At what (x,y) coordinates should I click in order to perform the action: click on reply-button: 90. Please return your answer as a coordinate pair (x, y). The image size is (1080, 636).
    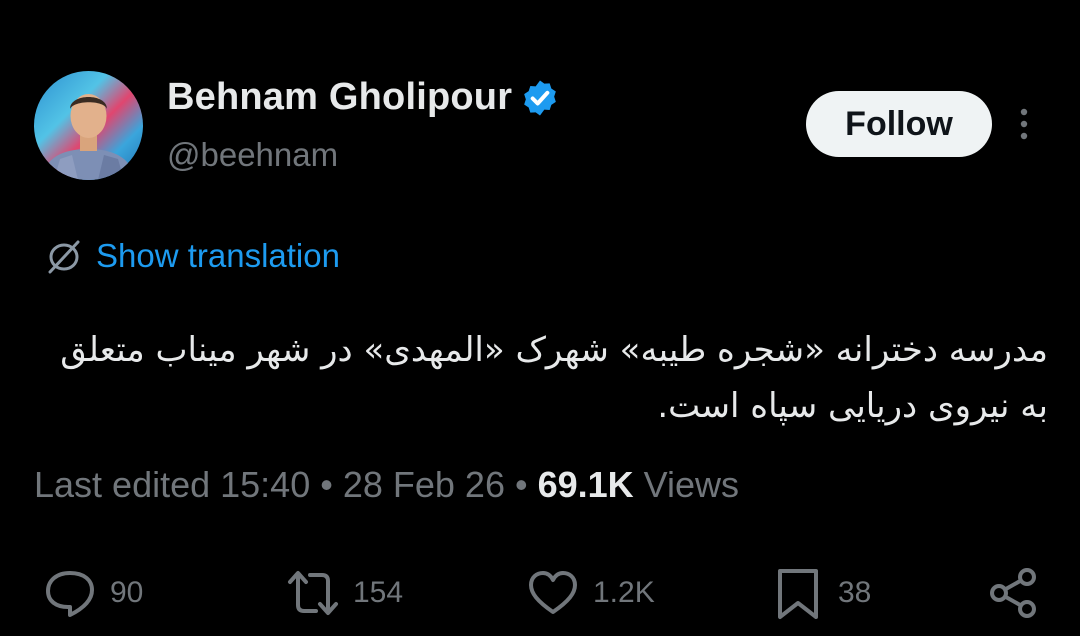
    Looking at the image, I should click on (92, 593).